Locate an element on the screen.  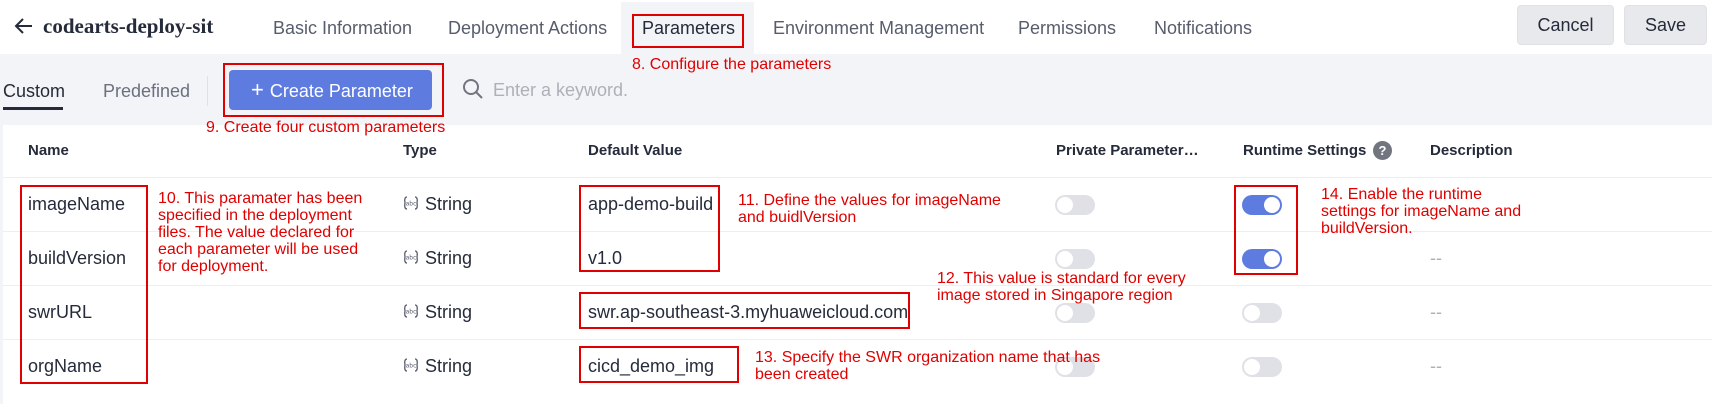
column-header-name: Name is located at coordinates (48, 150).